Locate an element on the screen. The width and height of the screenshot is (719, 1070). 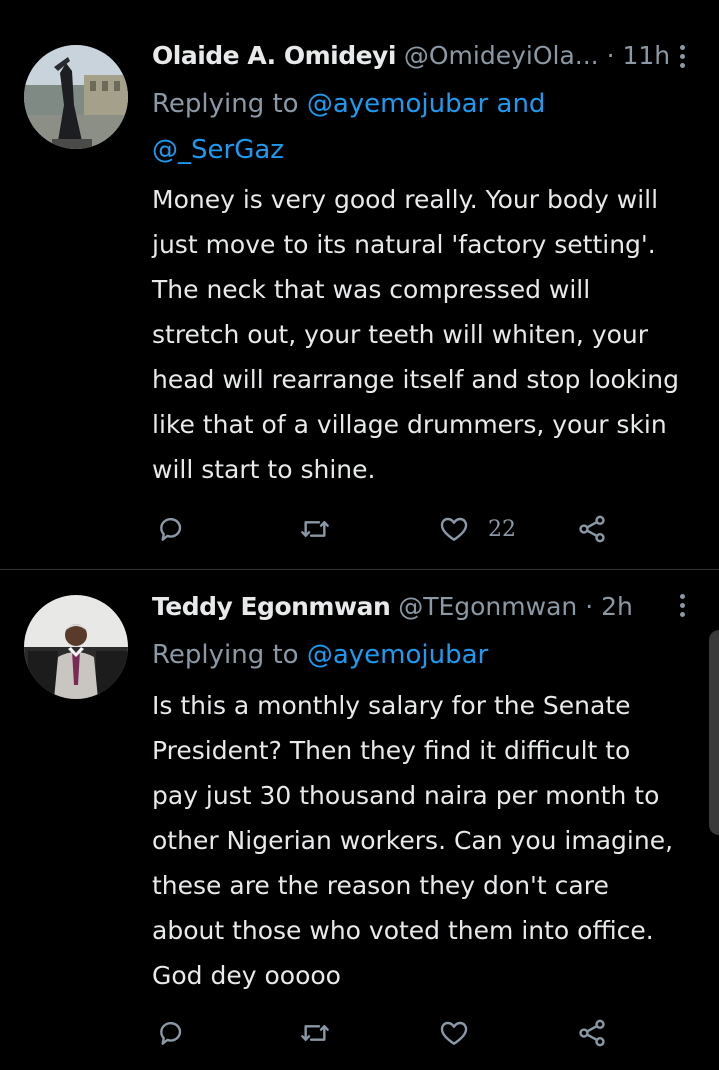
like-count: 22 is located at coordinates (502, 529).